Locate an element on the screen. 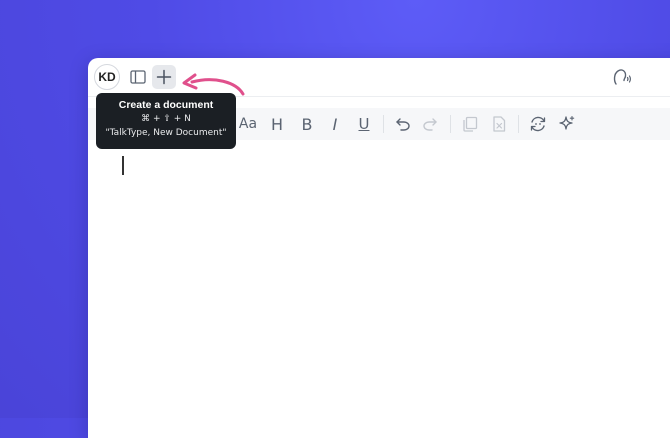 This screenshot has width=670, height=438. clear-document-icon is located at coordinates (499, 124).